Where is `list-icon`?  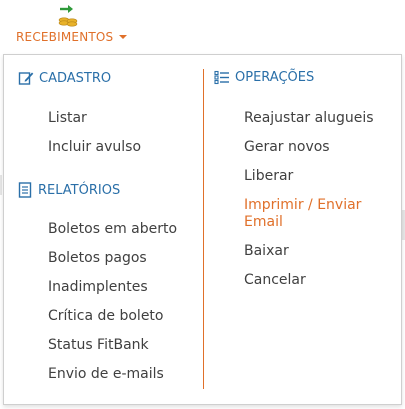
list-icon is located at coordinates (221, 77).